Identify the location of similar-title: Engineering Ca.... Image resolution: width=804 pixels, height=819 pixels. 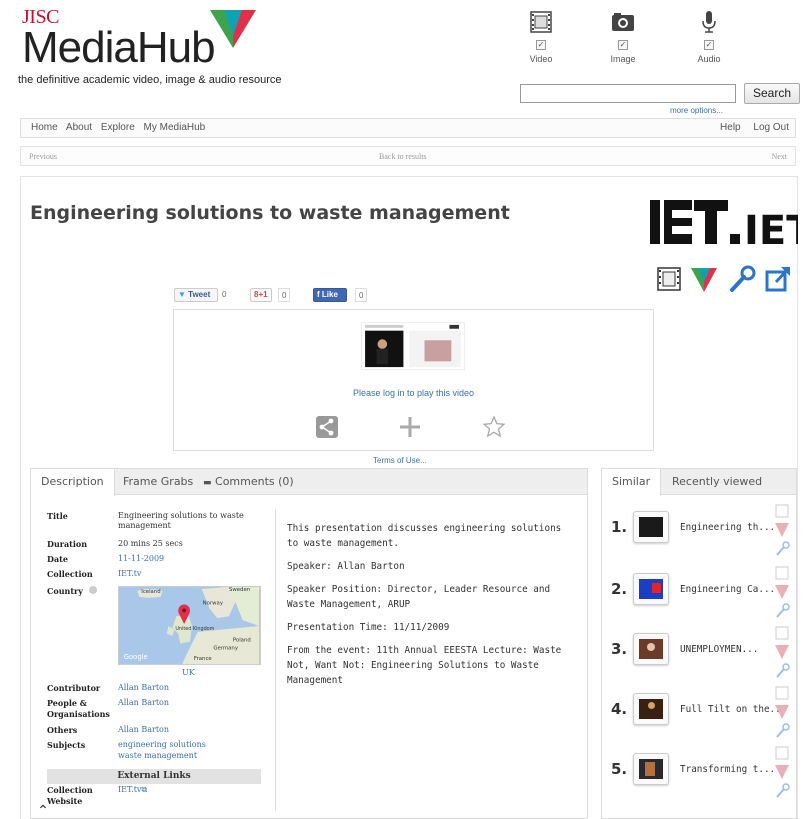
(727, 589).